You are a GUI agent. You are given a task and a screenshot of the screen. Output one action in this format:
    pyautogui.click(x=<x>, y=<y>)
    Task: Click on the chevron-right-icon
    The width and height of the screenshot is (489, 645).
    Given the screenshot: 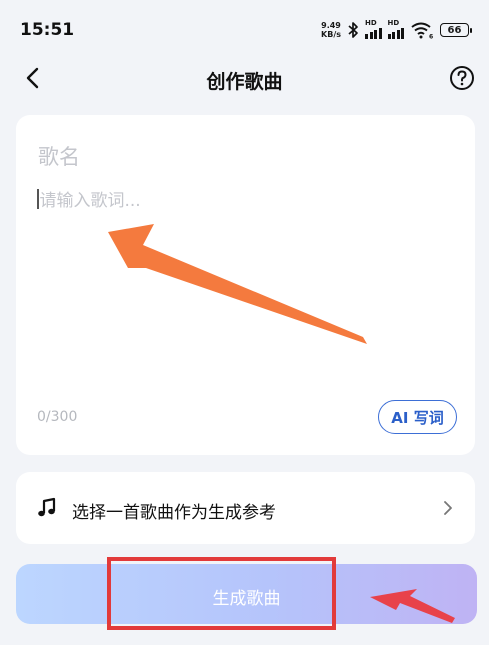 What is the action you would take?
    pyautogui.click(x=448, y=508)
    